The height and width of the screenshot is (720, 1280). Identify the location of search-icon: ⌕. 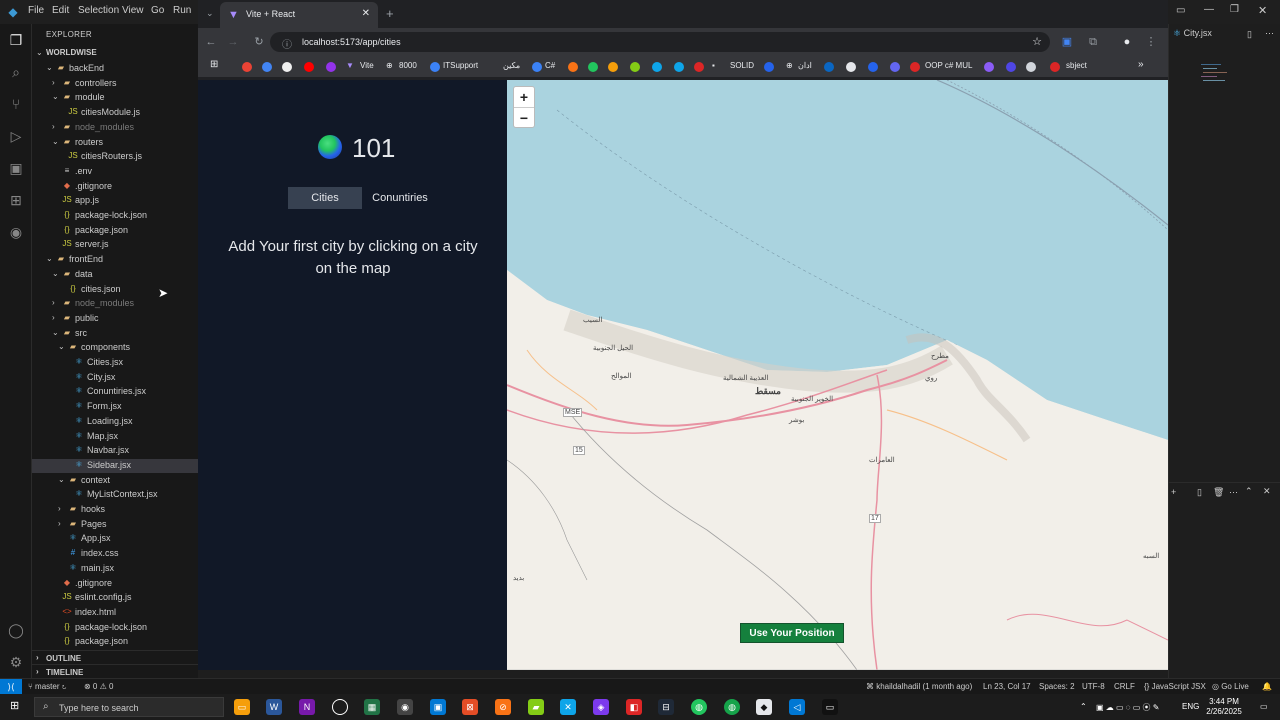
(16, 72).